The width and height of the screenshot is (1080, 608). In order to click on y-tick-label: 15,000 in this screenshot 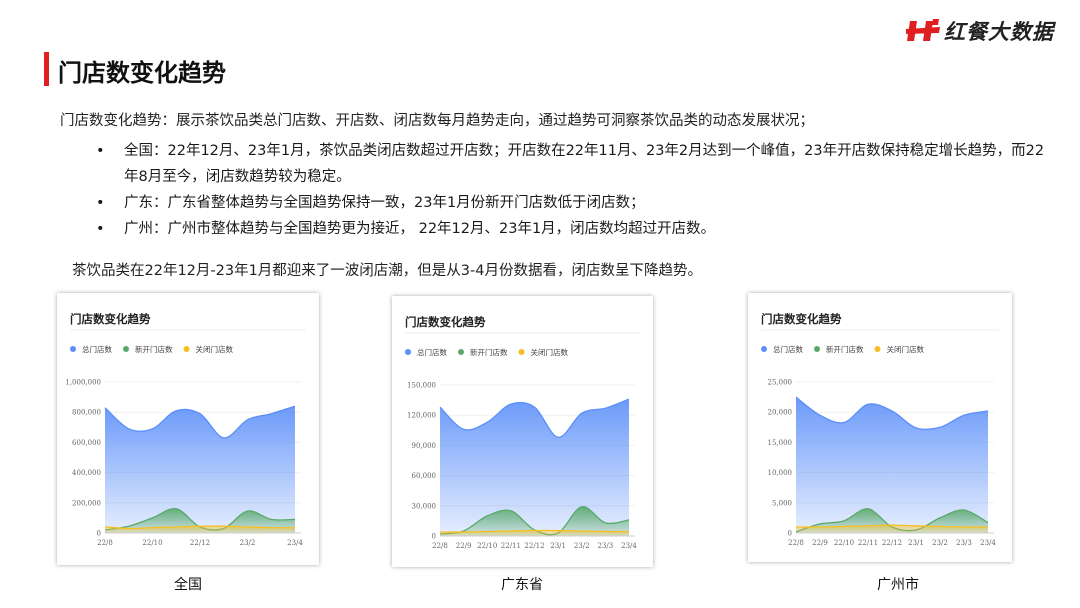, I will do `click(780, 443)`.